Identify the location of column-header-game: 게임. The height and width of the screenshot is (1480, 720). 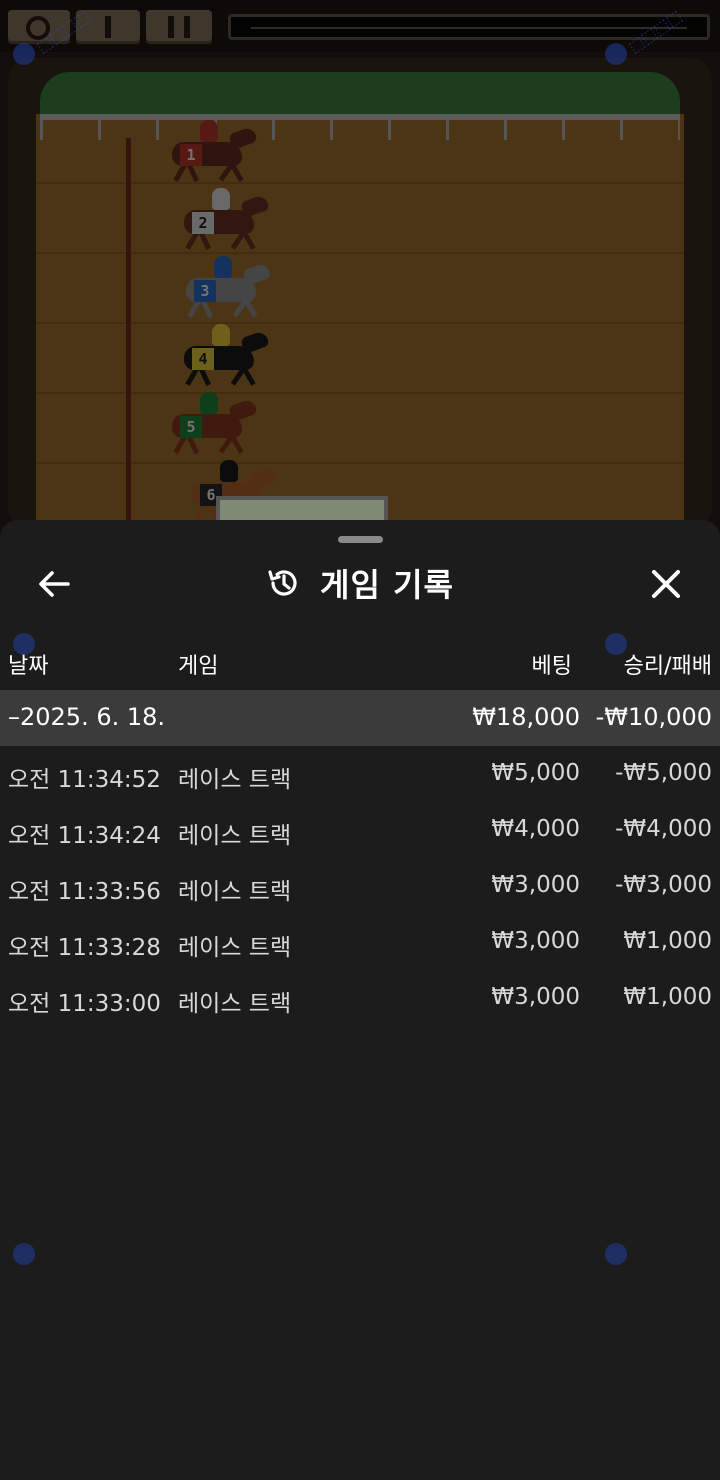
(198, 666).